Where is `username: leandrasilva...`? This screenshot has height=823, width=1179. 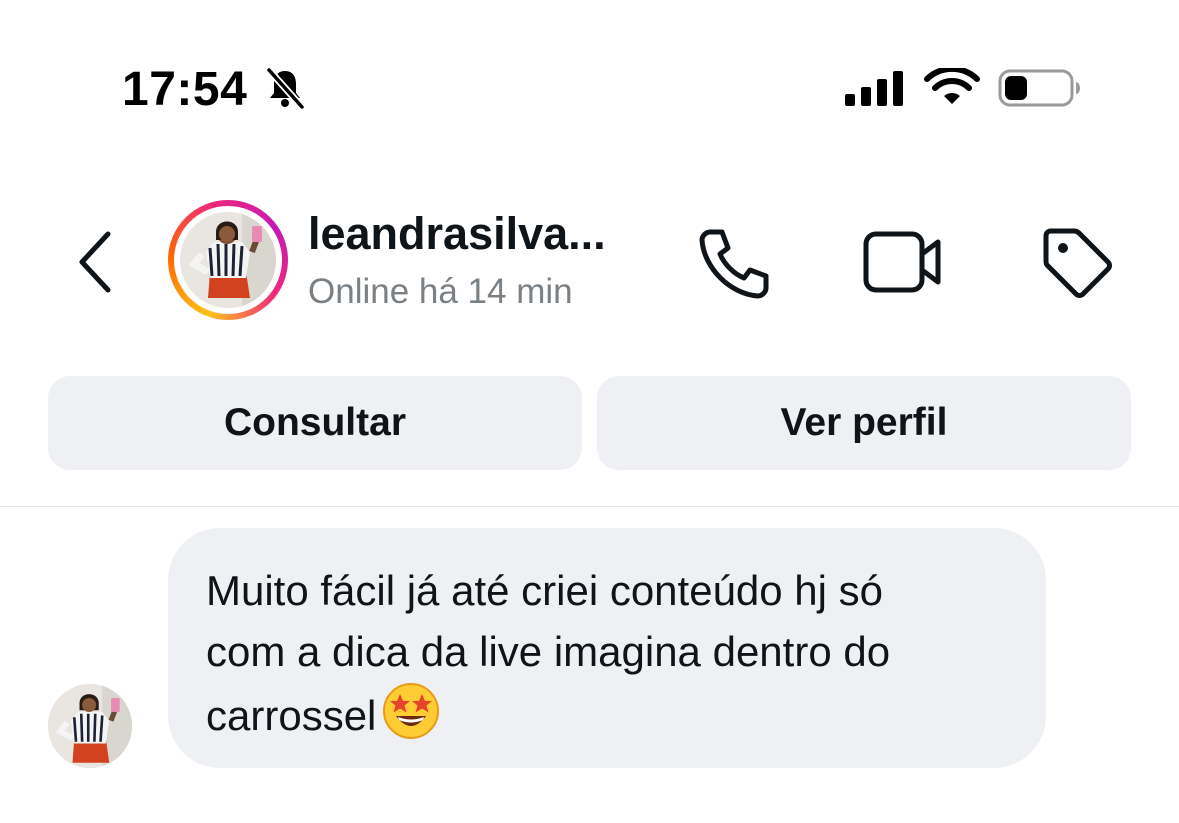
username: leandrasilva... is located at coordinates (457, 234).